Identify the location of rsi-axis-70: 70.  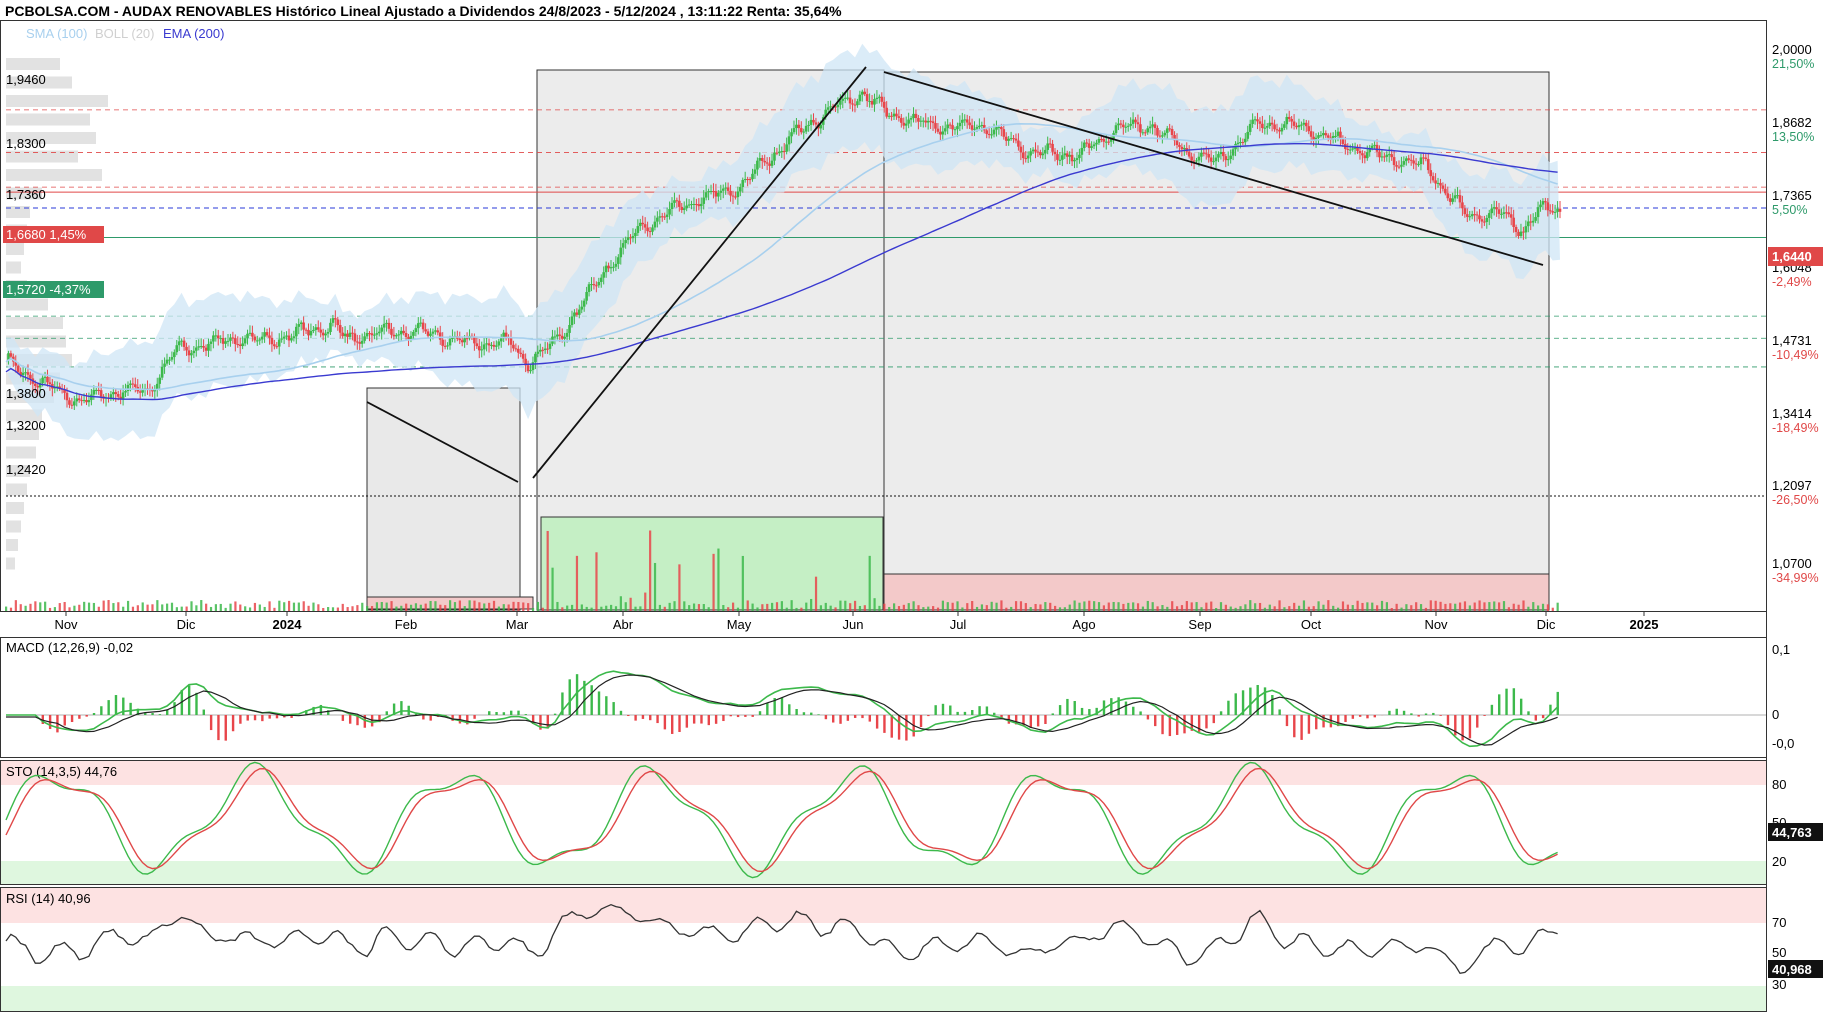
(1779, 922).